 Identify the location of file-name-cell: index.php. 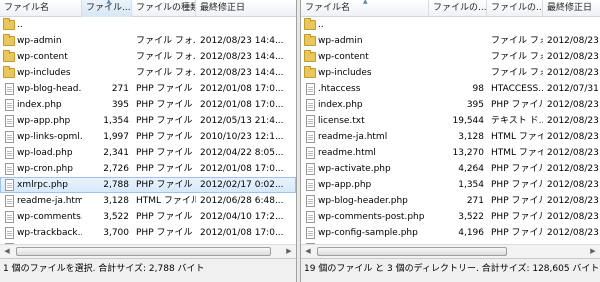
(41, 105).